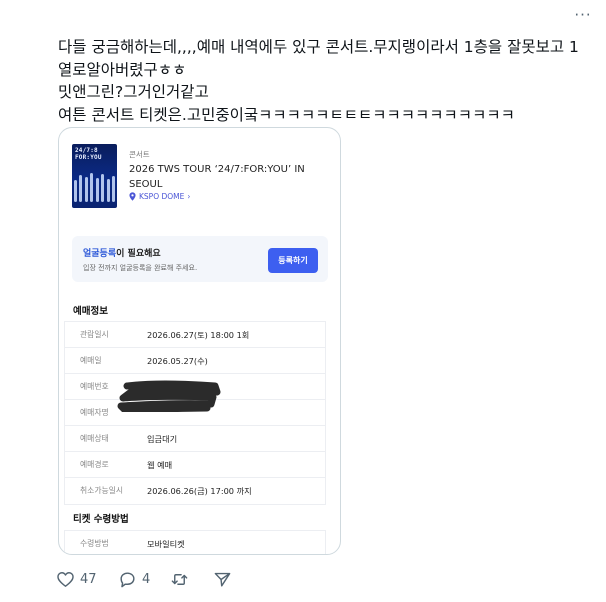 The width and height of the screenshot is (606, 602). I want to click on venue-link: KSPO DOME ›, so click(159, 196).